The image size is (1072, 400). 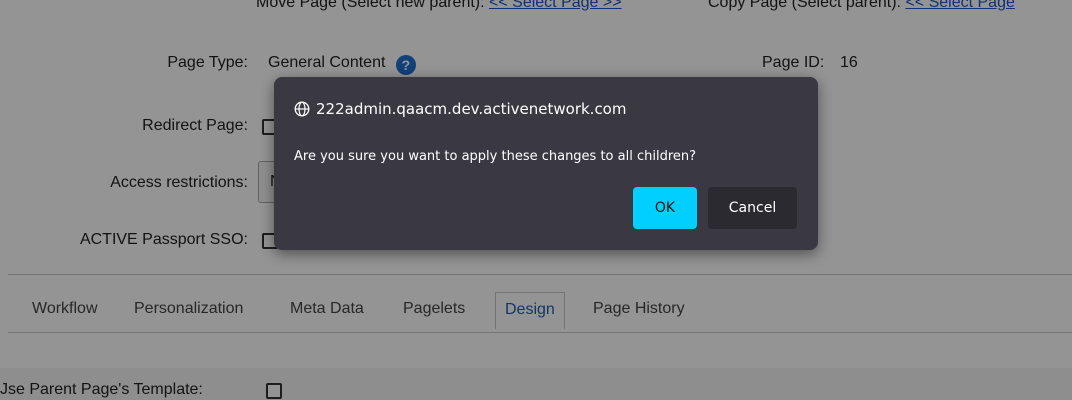 What do you see at coordinates (302, 109) in the screenshot?
I see `globe-icon` at bounding box center [302, 109].